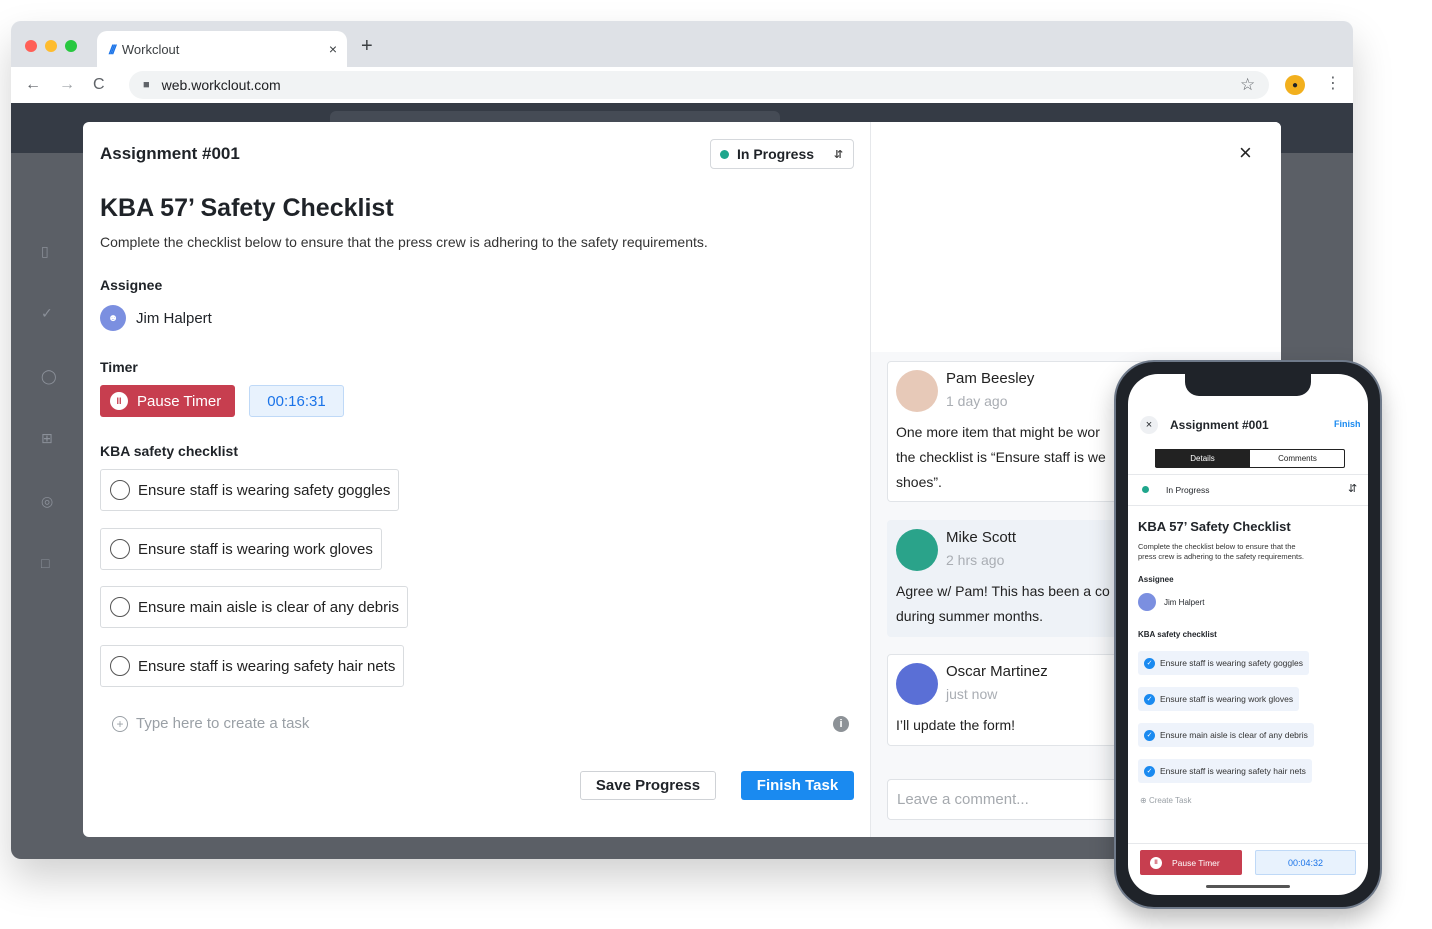  Describe the element at coordinates (1145, 489) in the screenshot. I see `phone-status-dot-icon` at that location.